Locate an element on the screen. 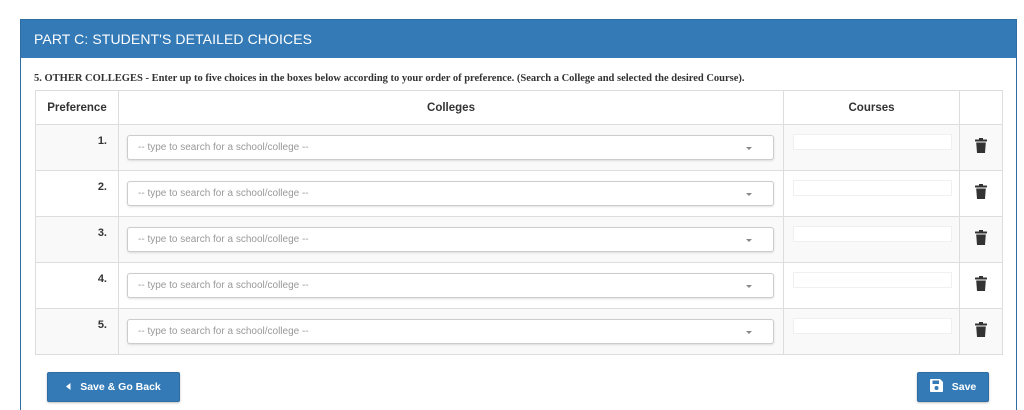 Image resolution: width=1024 pixels, height=410 pixels. header-colleges: Colleges is located at coordinates (451, 107).